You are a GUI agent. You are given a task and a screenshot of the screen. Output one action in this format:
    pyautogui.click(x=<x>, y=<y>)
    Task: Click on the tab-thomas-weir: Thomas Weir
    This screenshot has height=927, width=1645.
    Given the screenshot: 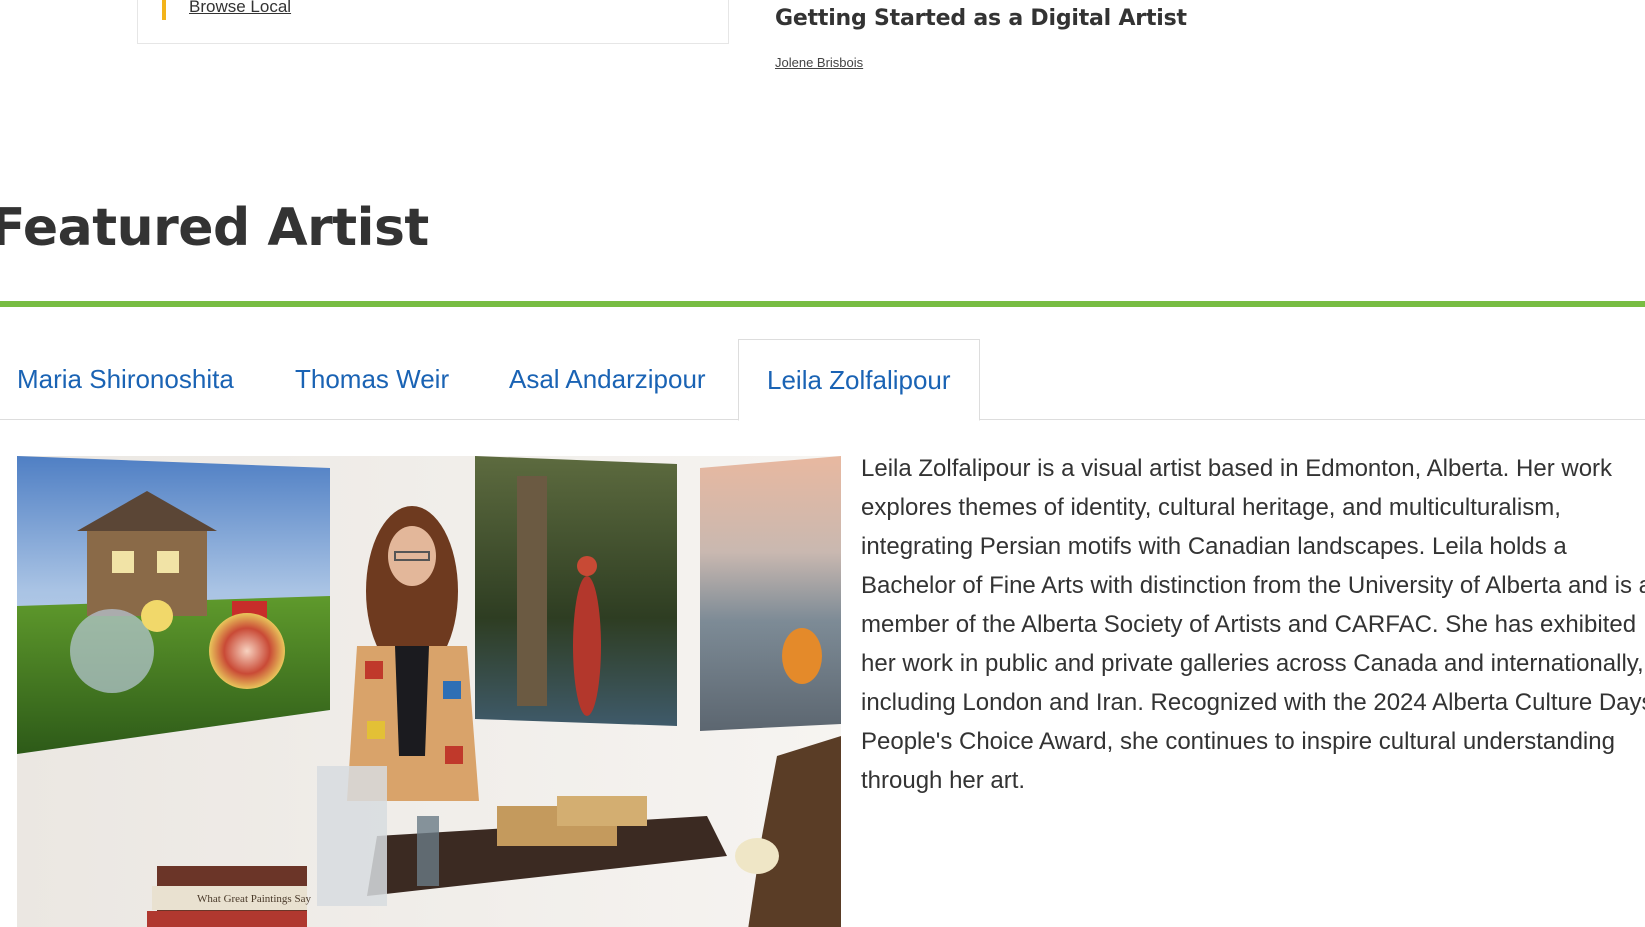 What is the action you would take?
    pyautogui.click(x=372, y=379)
    